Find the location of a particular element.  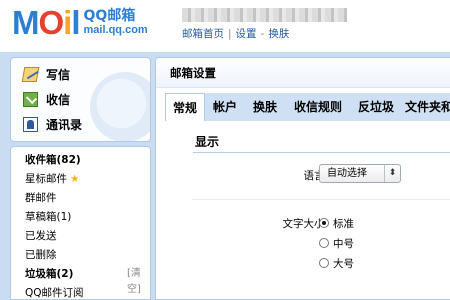

skin-link: 换肤 is located at coordinates (278, 34).